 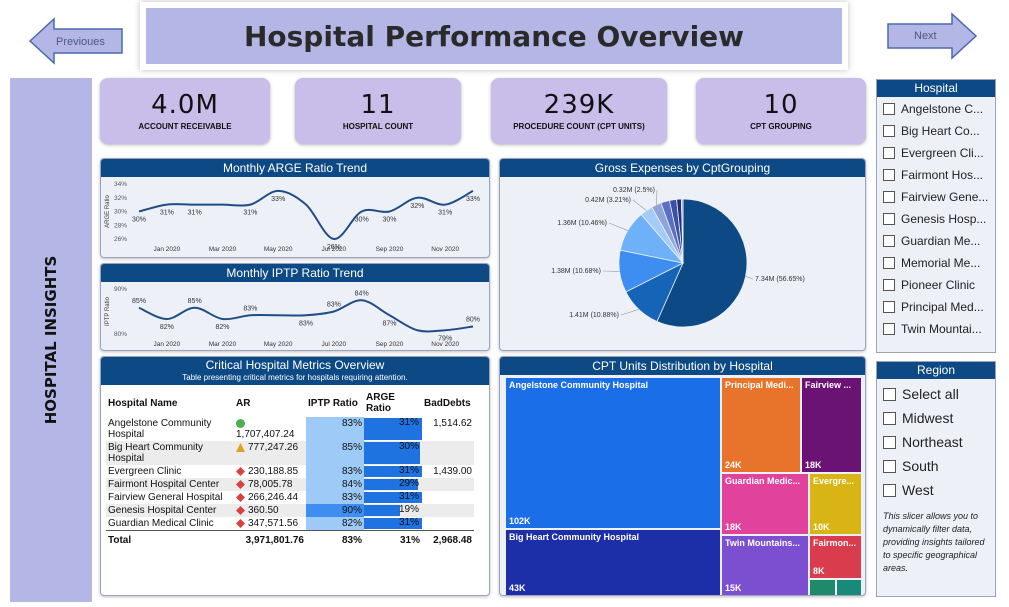 What do you see at coordinates (393, 403) in the screenshot?
I see `column-header: ARGE Ratio` at bounding box center [393, 403].